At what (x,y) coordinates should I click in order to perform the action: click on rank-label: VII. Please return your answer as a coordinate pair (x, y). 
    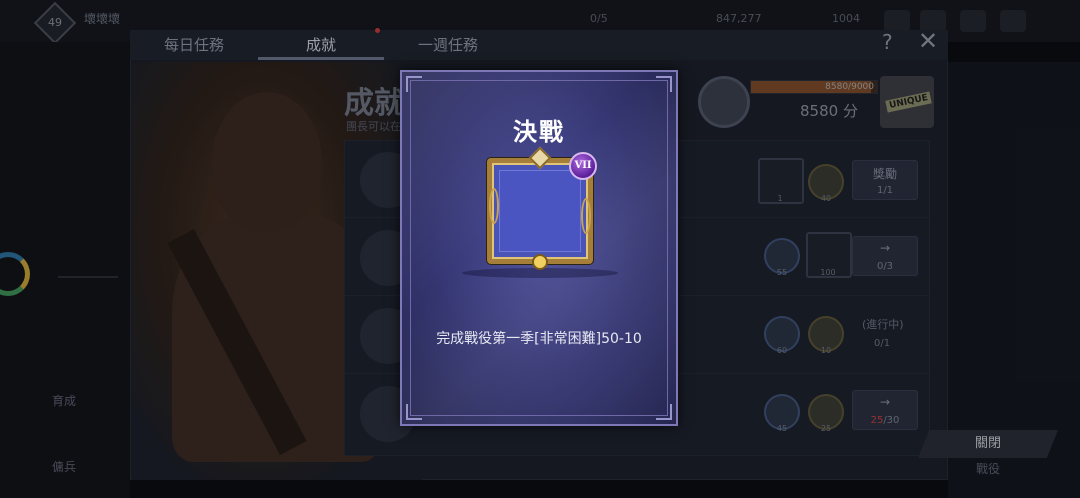
    Looking at the image, I should click on (583, 165).